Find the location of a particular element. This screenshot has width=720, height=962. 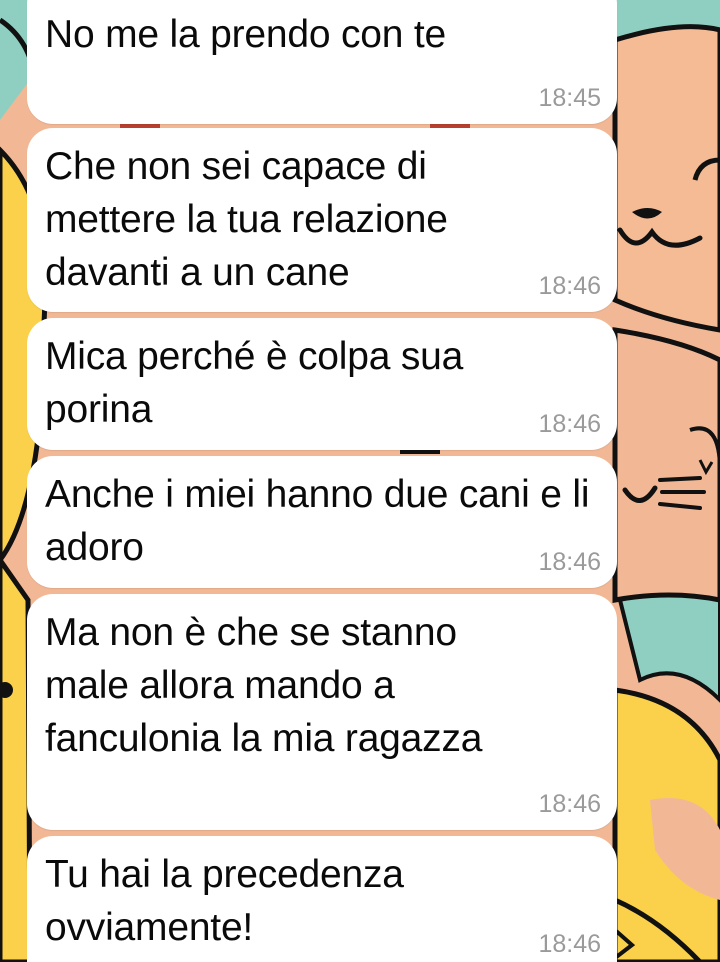

message-bubble: No me la prendo con te 18:45 is located at coordinates (322, 62).